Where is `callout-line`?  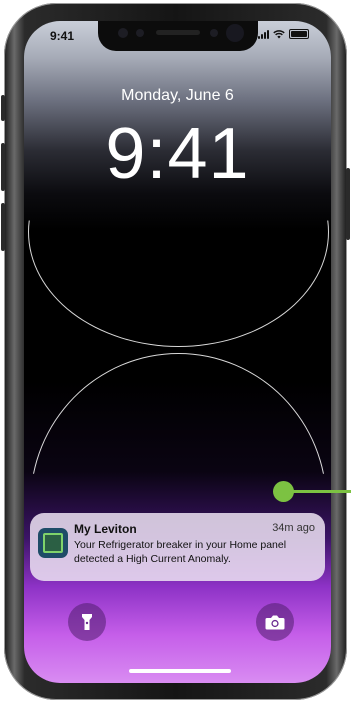
callout-line is located at coordinates (320, 491).